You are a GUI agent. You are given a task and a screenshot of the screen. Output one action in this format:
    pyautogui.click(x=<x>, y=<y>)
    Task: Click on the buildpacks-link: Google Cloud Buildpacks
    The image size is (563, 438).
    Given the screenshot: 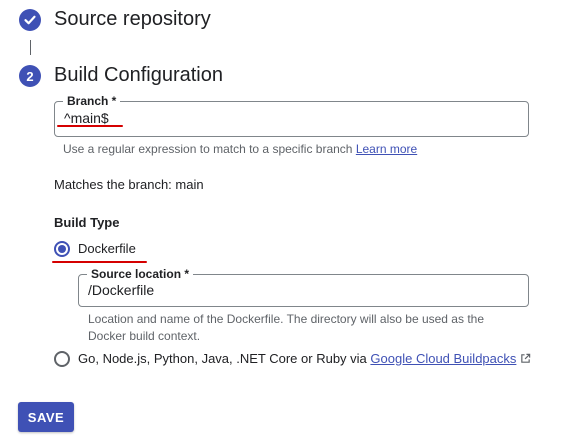 What is the action you would take?
    pyautogui.click(x=443, y=358)
    